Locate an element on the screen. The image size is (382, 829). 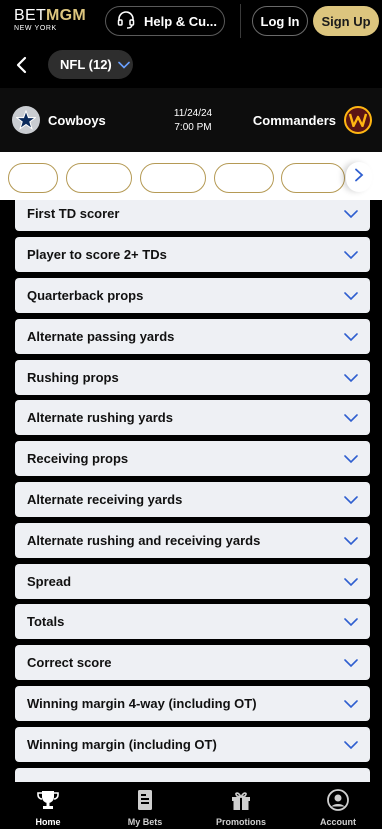
market-item-winning-margin: Winning margin (including OT) is located at coordinates (192, 744).